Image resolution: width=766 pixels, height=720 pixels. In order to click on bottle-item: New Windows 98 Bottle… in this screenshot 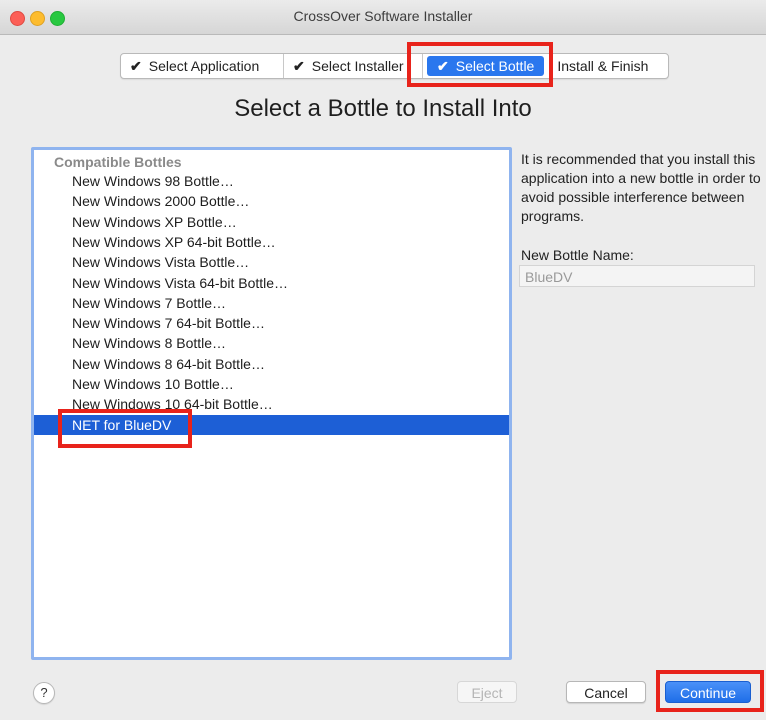, I will do `click(271, 181)`.